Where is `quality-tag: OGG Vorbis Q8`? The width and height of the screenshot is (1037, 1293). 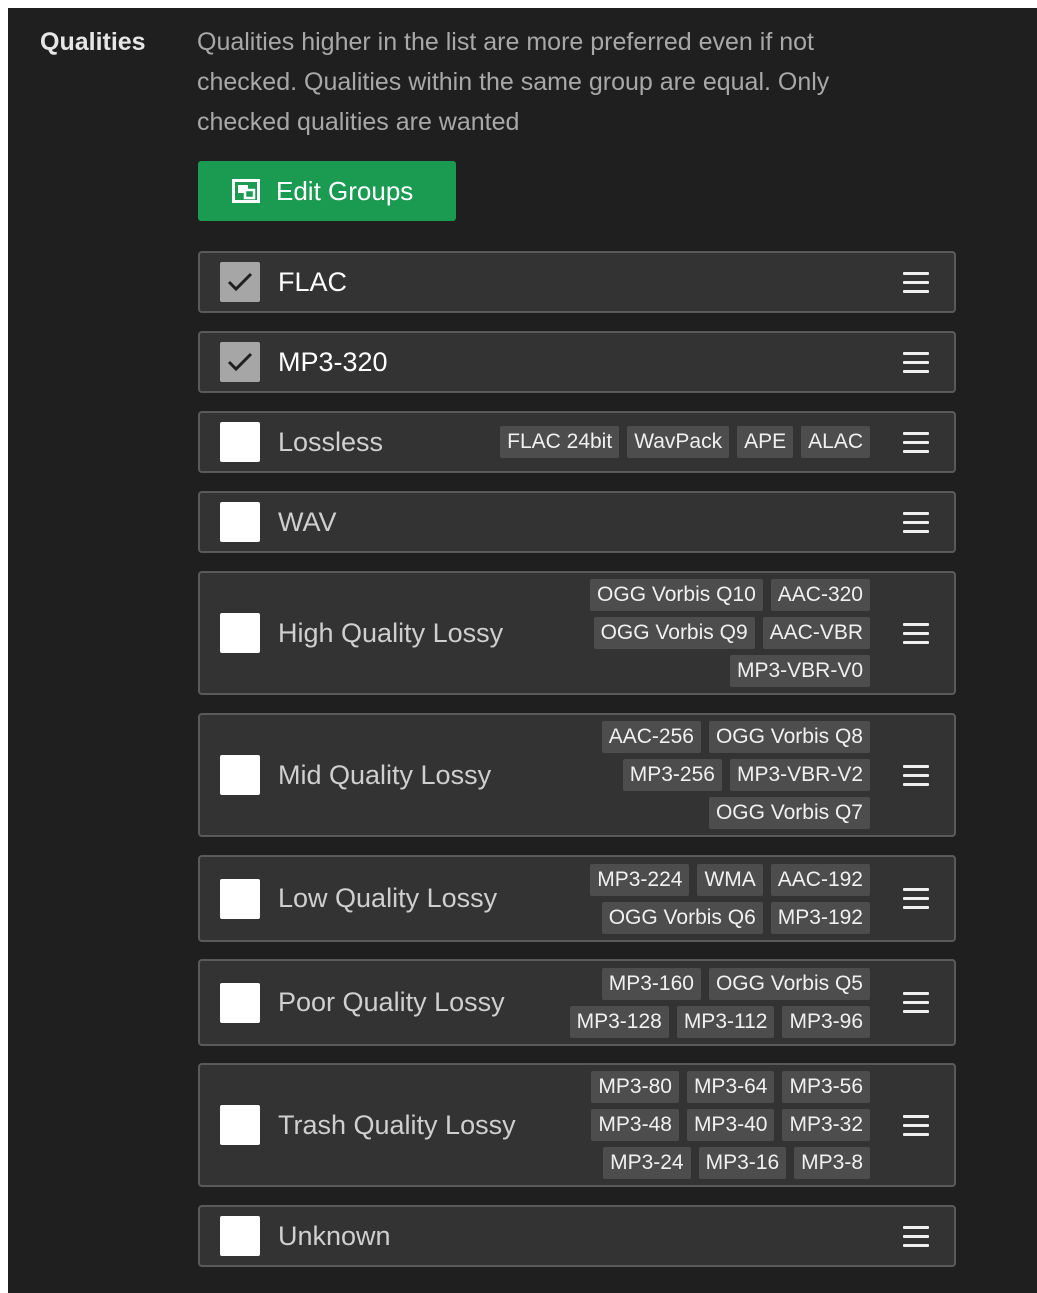
quality-tag: OGG Vorbis Q8 is located at coordinates (789, 737).